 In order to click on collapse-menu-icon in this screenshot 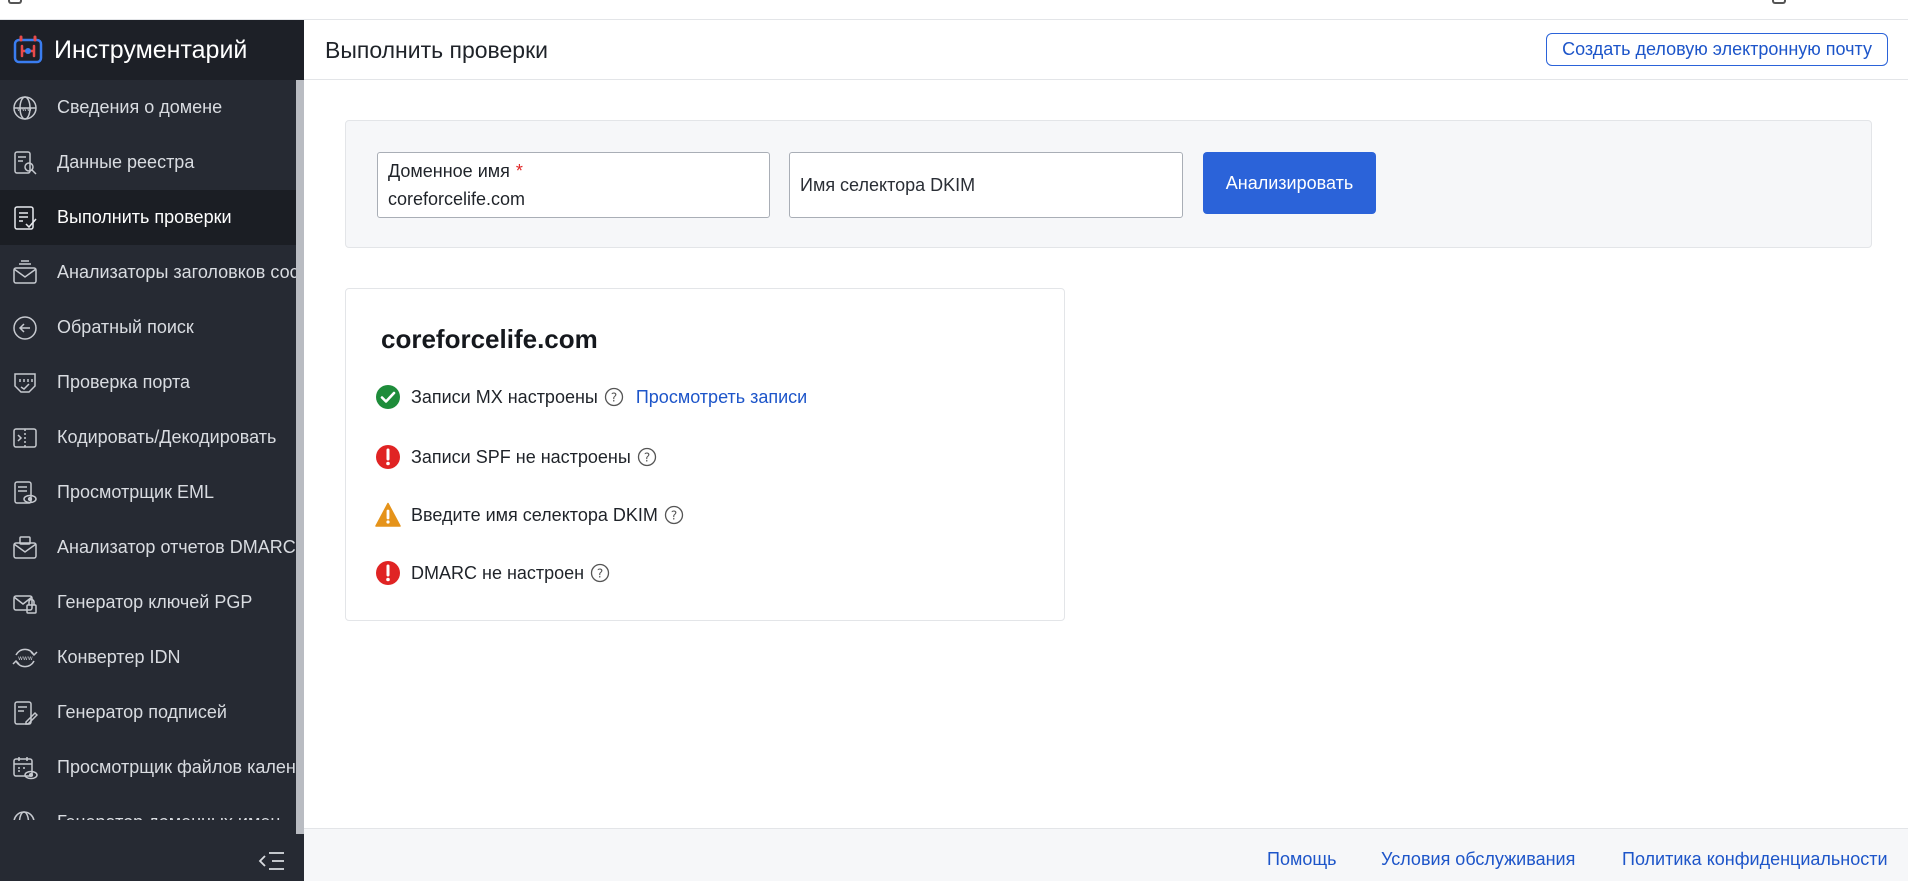, I will do `click(271, 861)`.